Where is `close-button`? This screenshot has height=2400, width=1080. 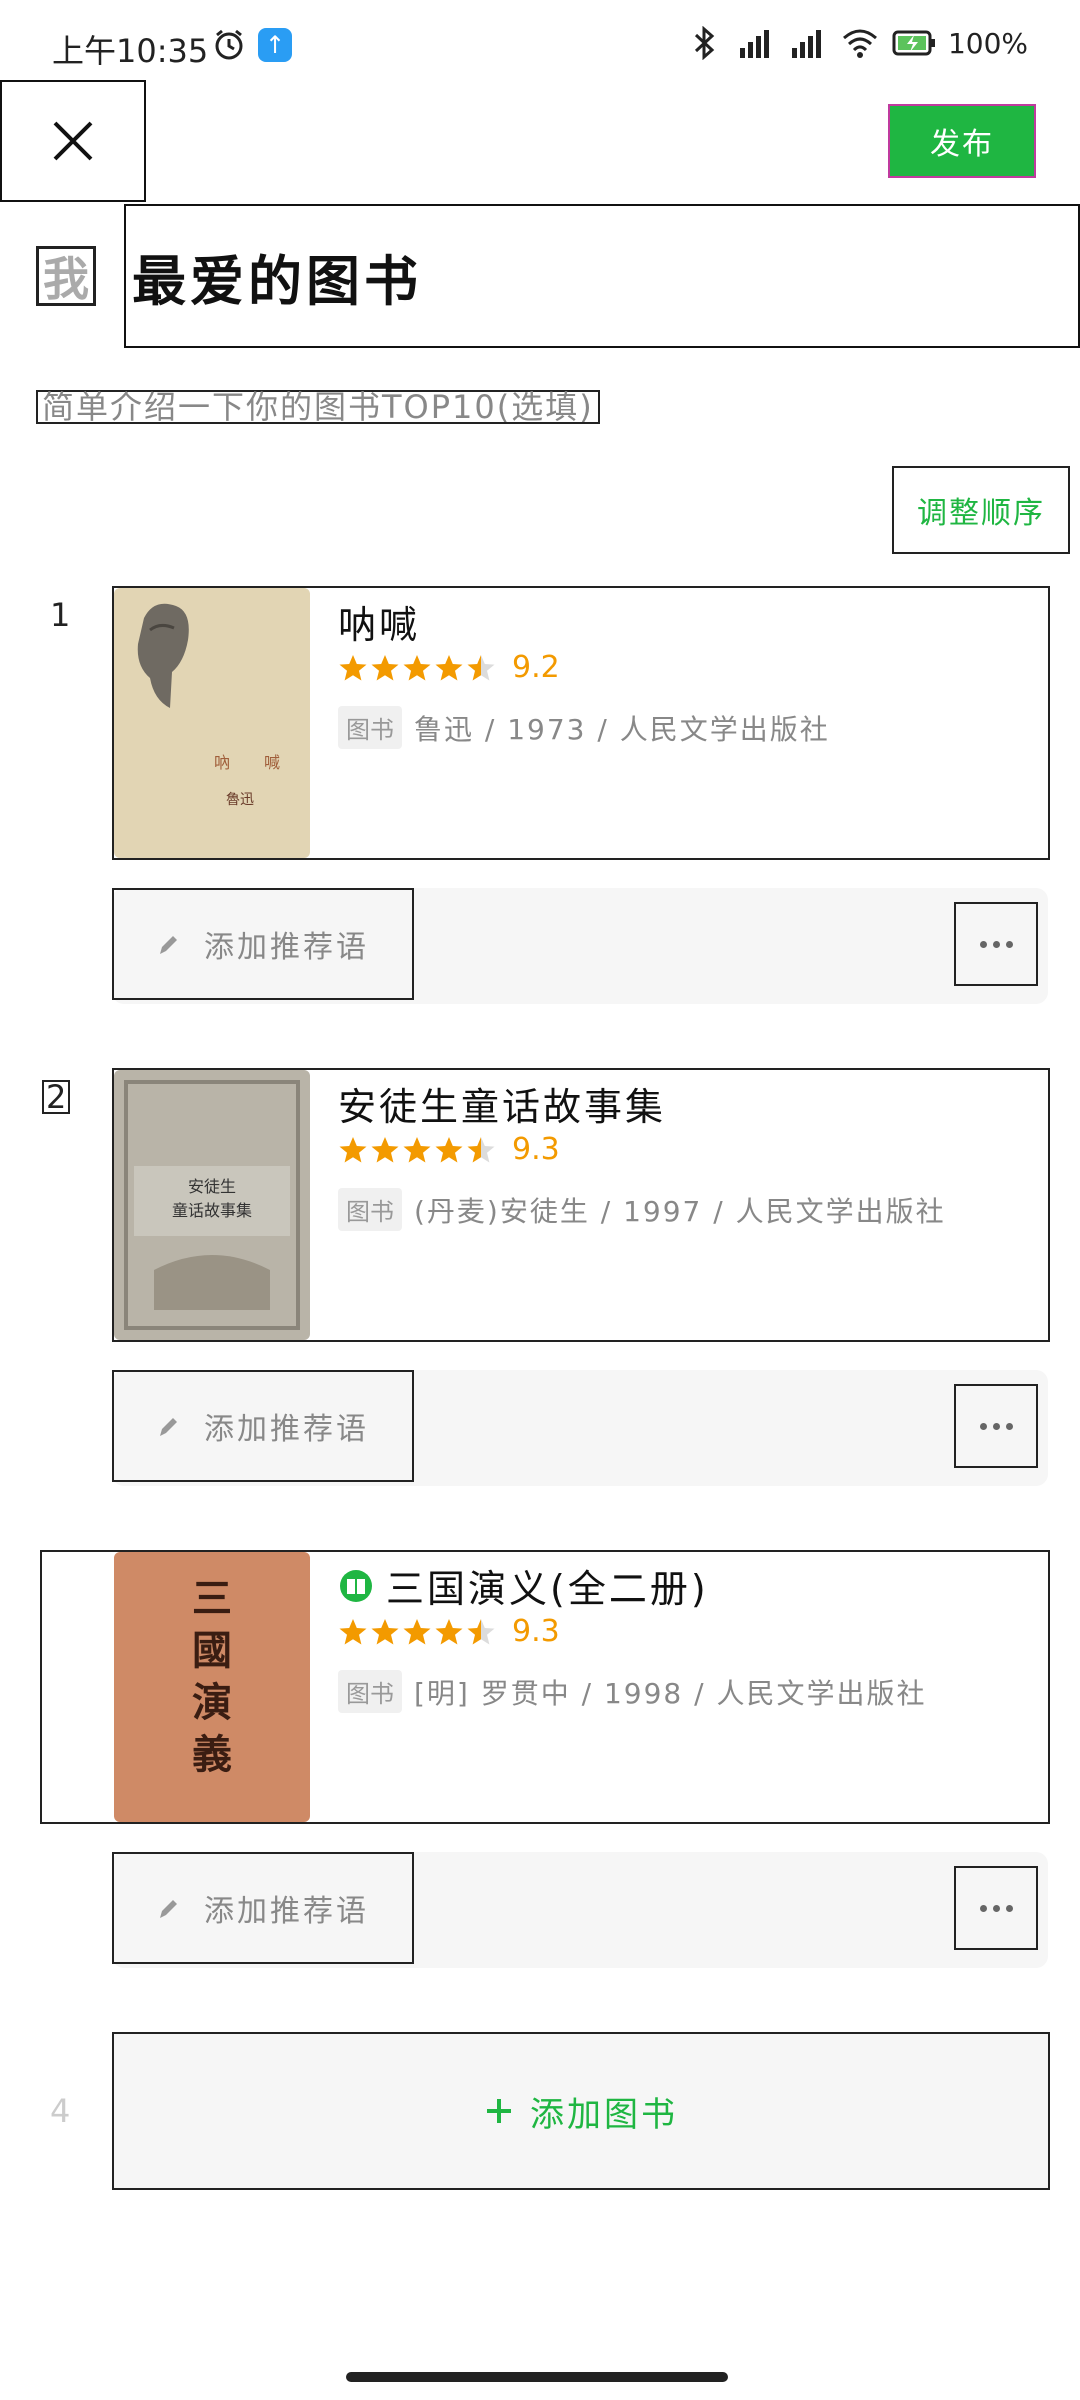
close-button is located at coordinates (73, 141).